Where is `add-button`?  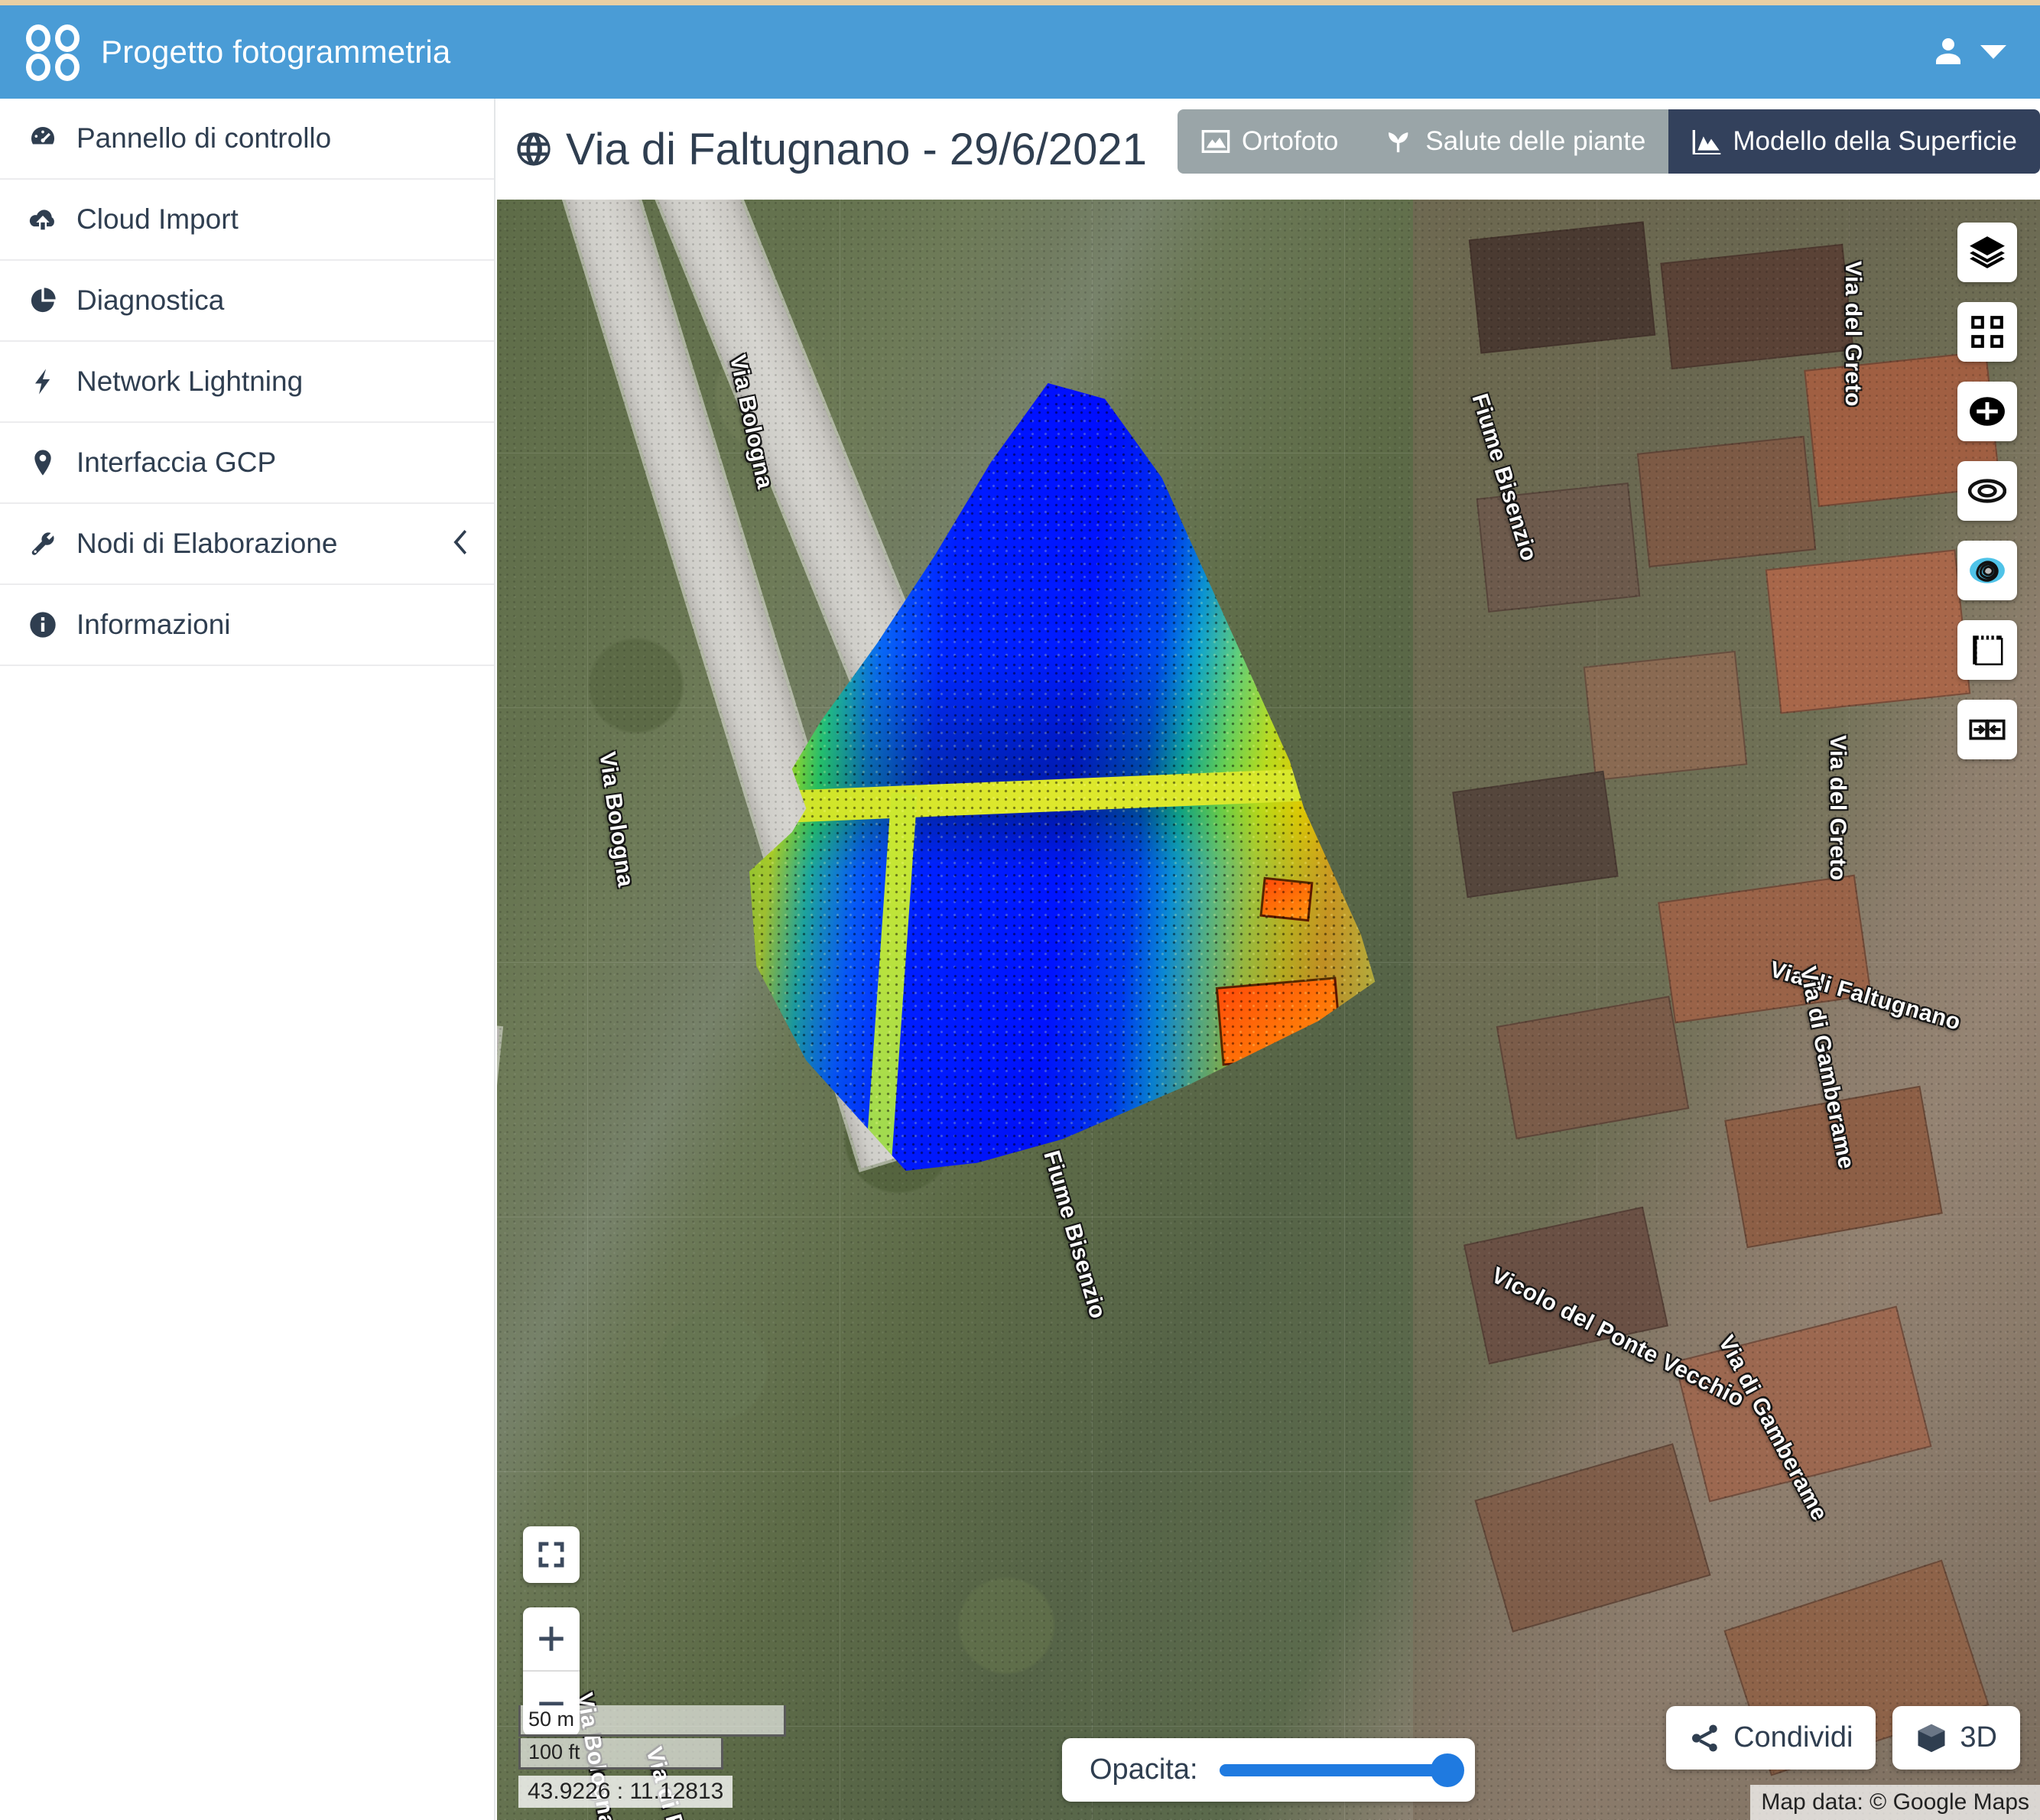
add-button is located at coordinates (1987, 411).